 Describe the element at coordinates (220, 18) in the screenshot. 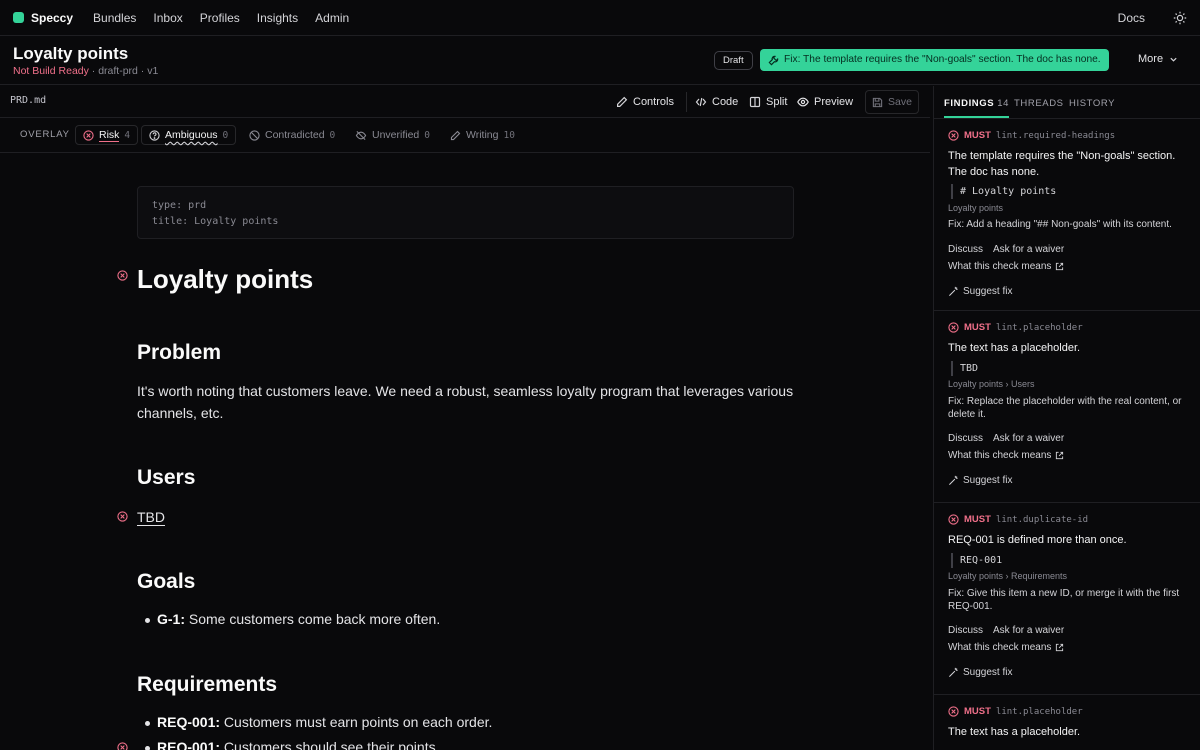

I see `nav-item-profiles: Profiles` at that location.